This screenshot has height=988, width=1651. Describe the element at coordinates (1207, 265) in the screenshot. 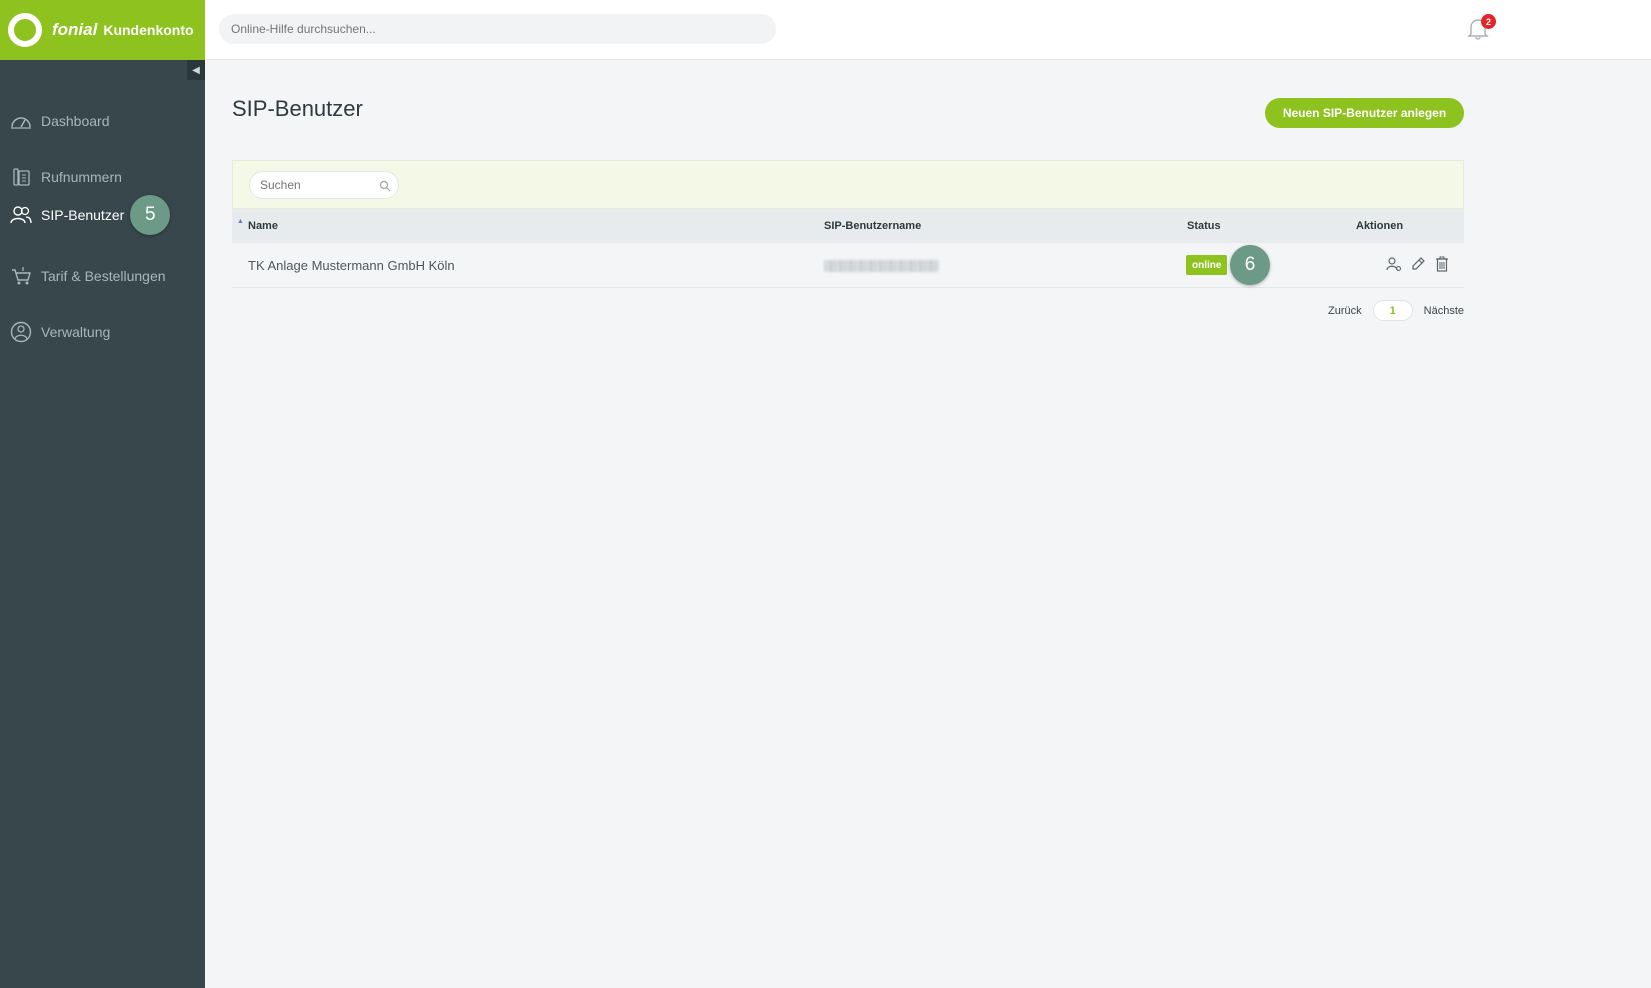

I see `status-badge: online` at that location.